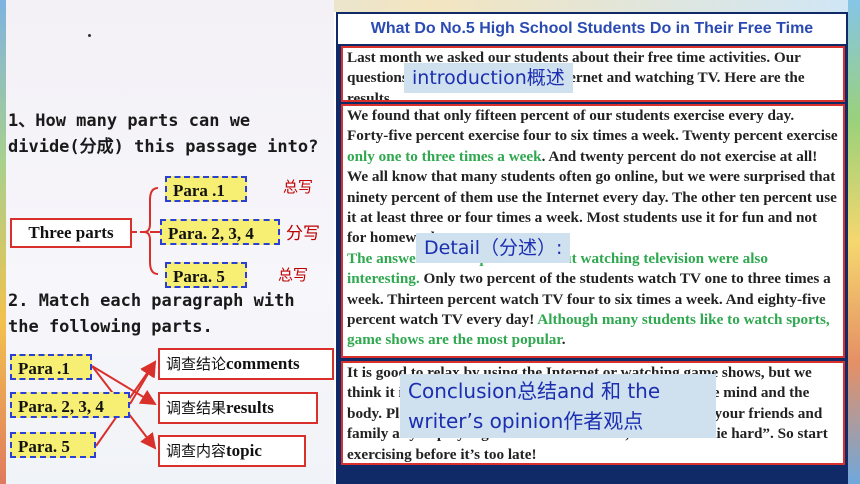 This screenshot has height=484, width=860. What do you see at coordinates (298, 187) in the screenshot?
I see `label-zongxie-1: 总写` at bounding box center [298, 187].